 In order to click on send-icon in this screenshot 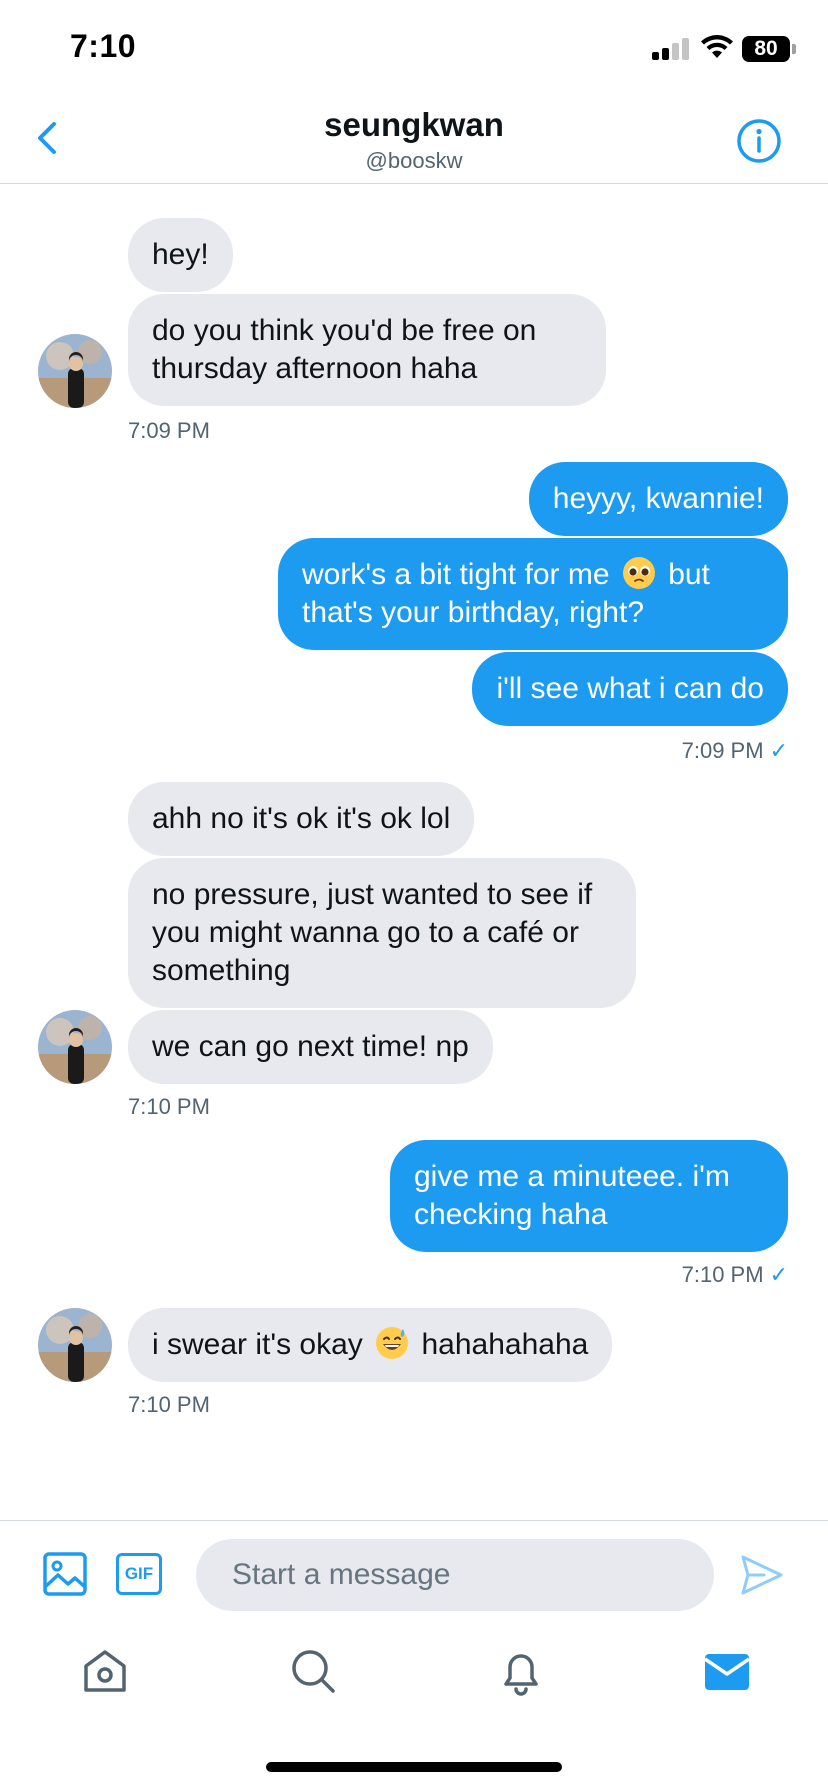, I will do `click(762, 1575)`.